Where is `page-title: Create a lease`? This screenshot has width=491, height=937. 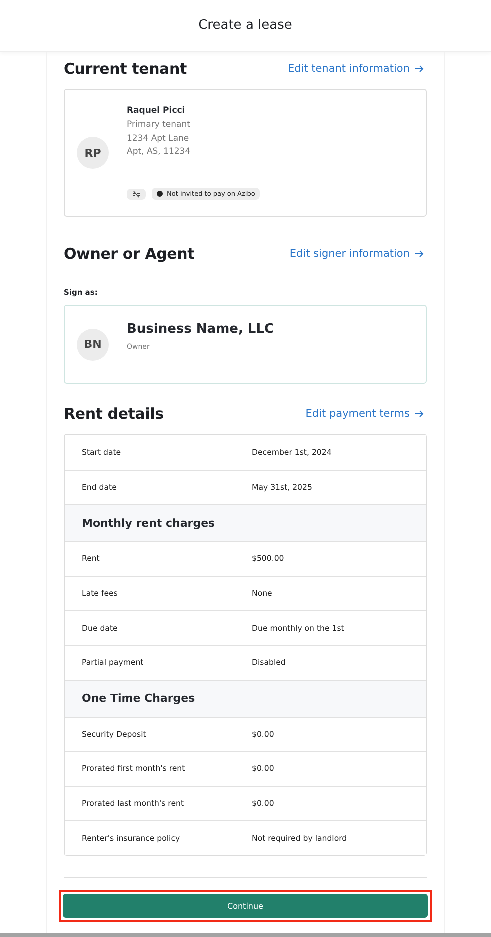
page-title: Create a lease is located at coordinates (245, 25).